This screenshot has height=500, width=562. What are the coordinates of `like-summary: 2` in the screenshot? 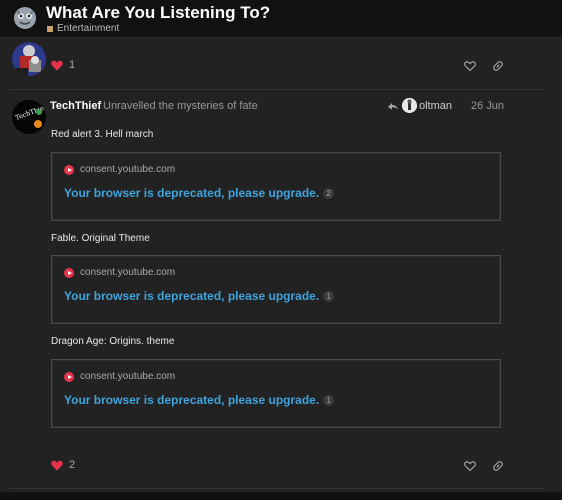 It's located at (63, 465).